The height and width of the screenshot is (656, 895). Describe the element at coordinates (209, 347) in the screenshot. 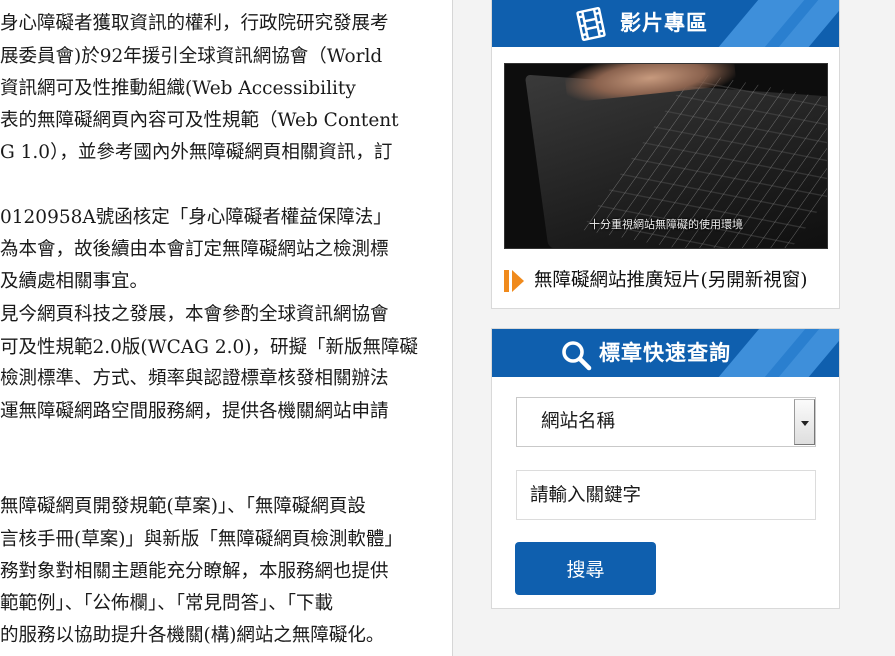

I see `article-line: 可及性規範2.0版(WCAG 2.0)，研擬「新版無障礙` at that location.